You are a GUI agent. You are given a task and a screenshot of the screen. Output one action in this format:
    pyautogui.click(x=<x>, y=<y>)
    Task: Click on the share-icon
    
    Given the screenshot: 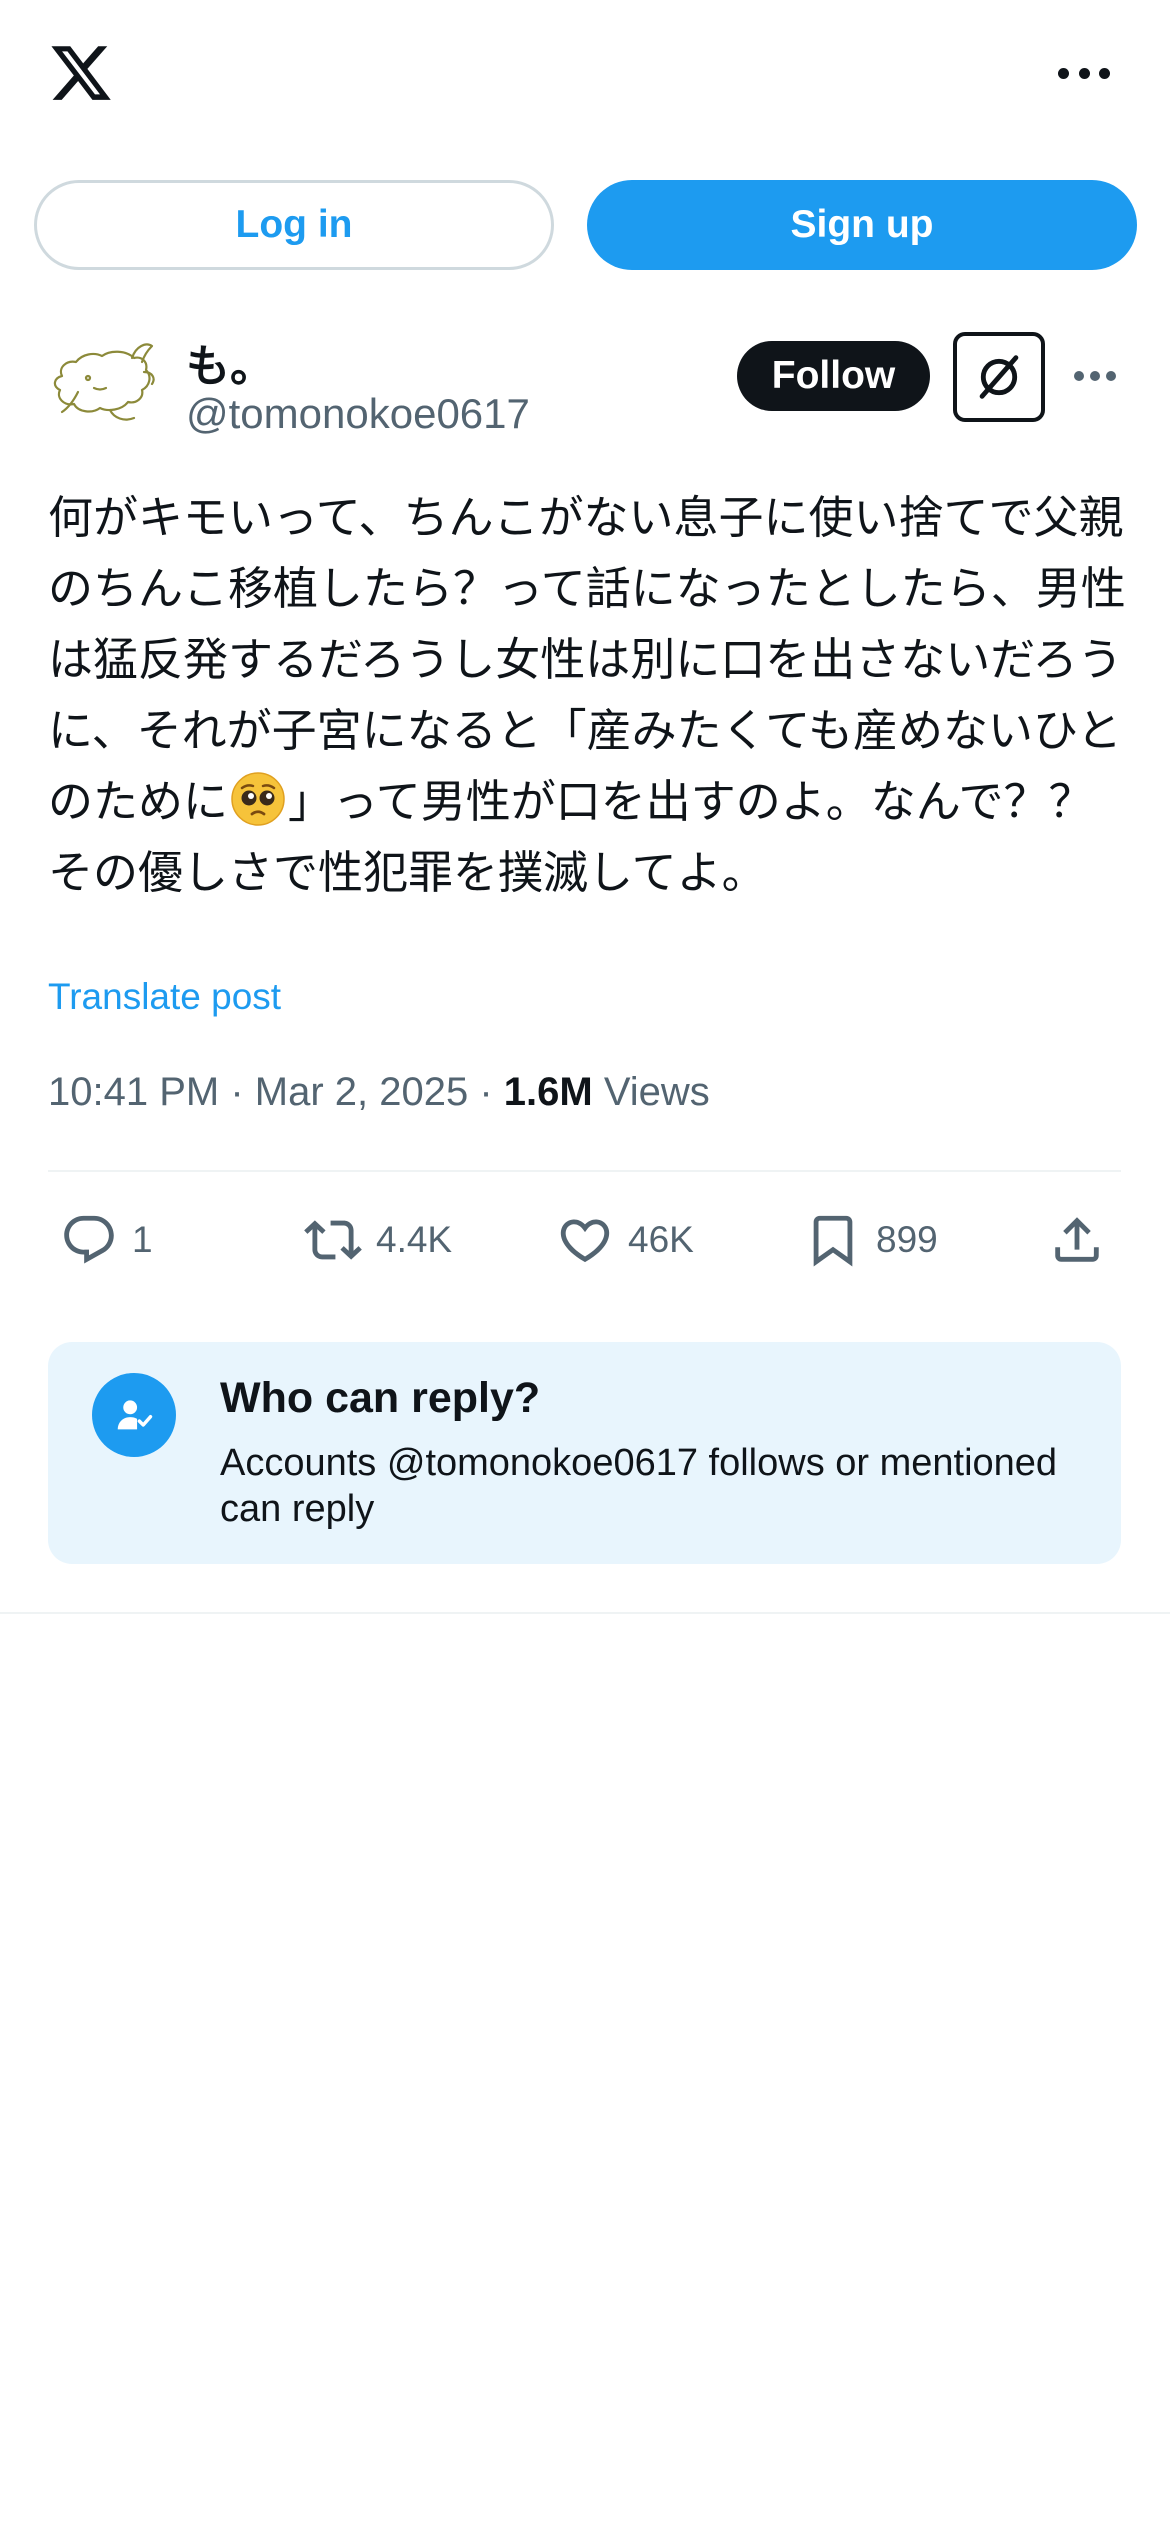 What is the action you would take?
    pyautogui.click(x=1077, y=1239)
    